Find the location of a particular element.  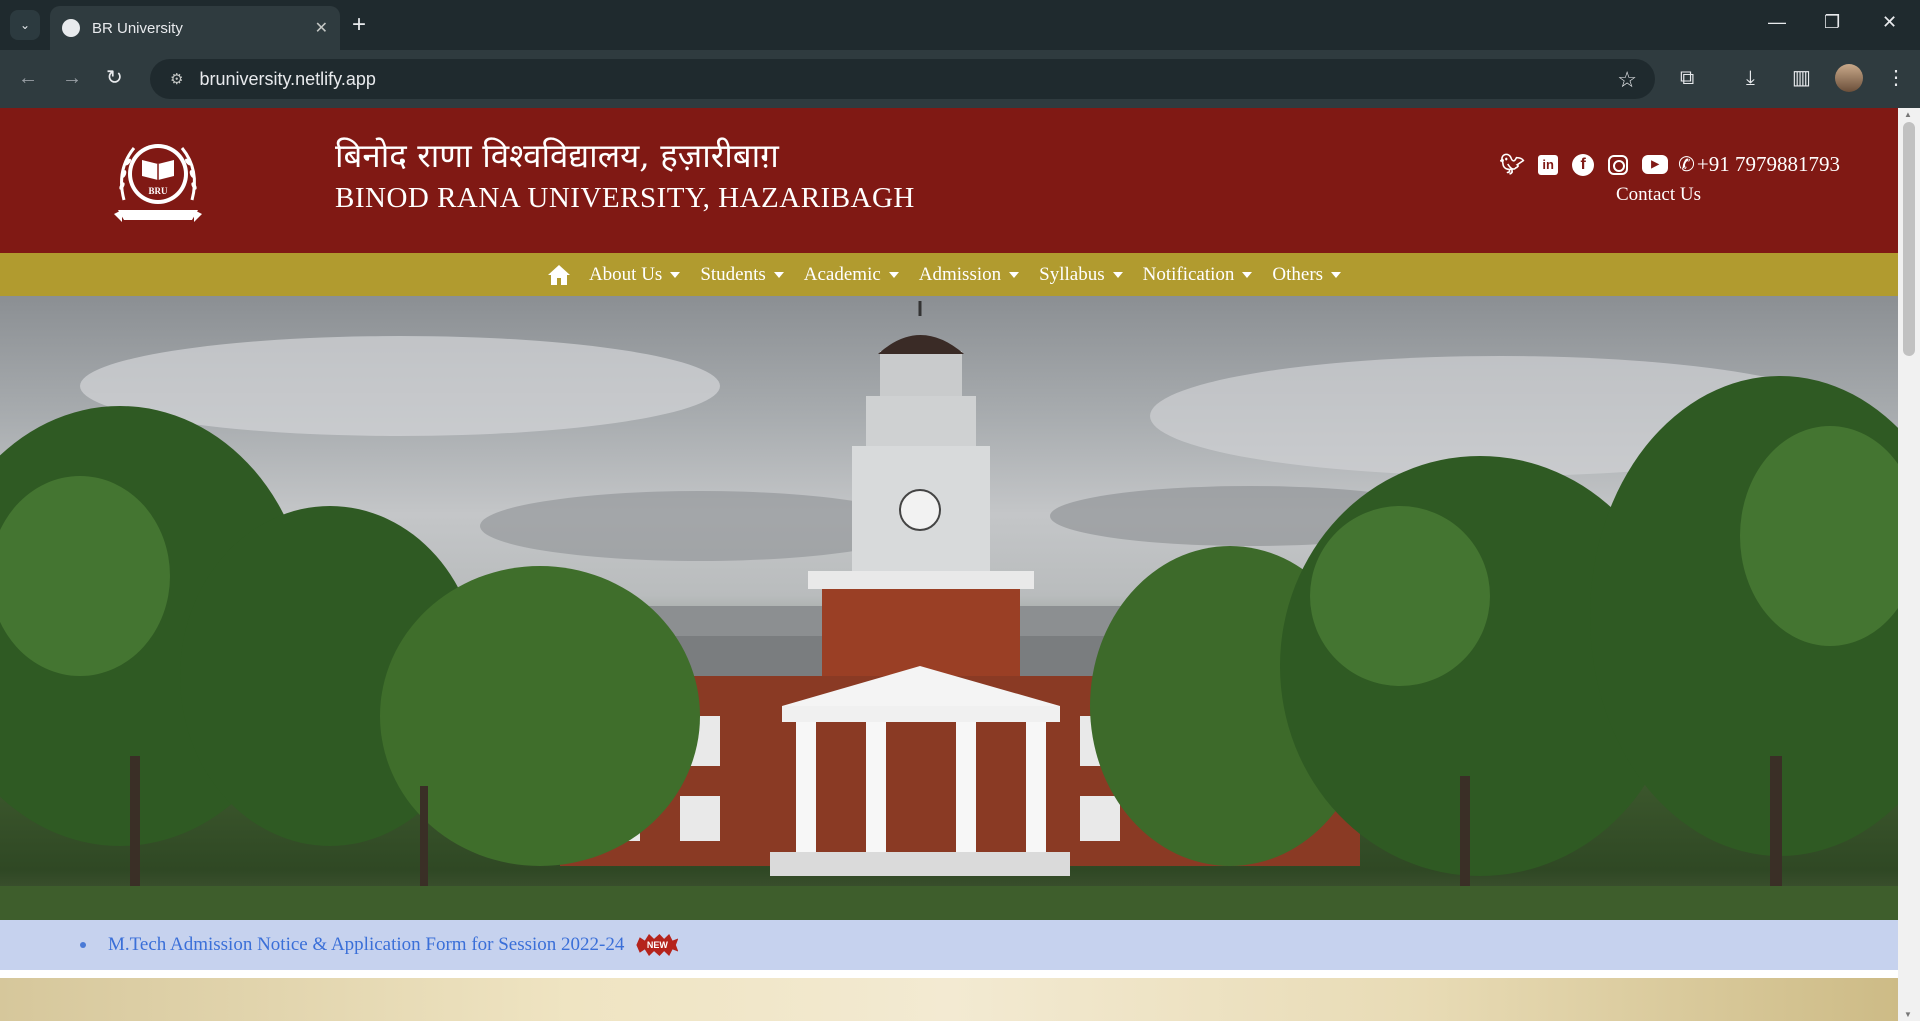

nav-label: Academic is located at coordinates (842, 274).